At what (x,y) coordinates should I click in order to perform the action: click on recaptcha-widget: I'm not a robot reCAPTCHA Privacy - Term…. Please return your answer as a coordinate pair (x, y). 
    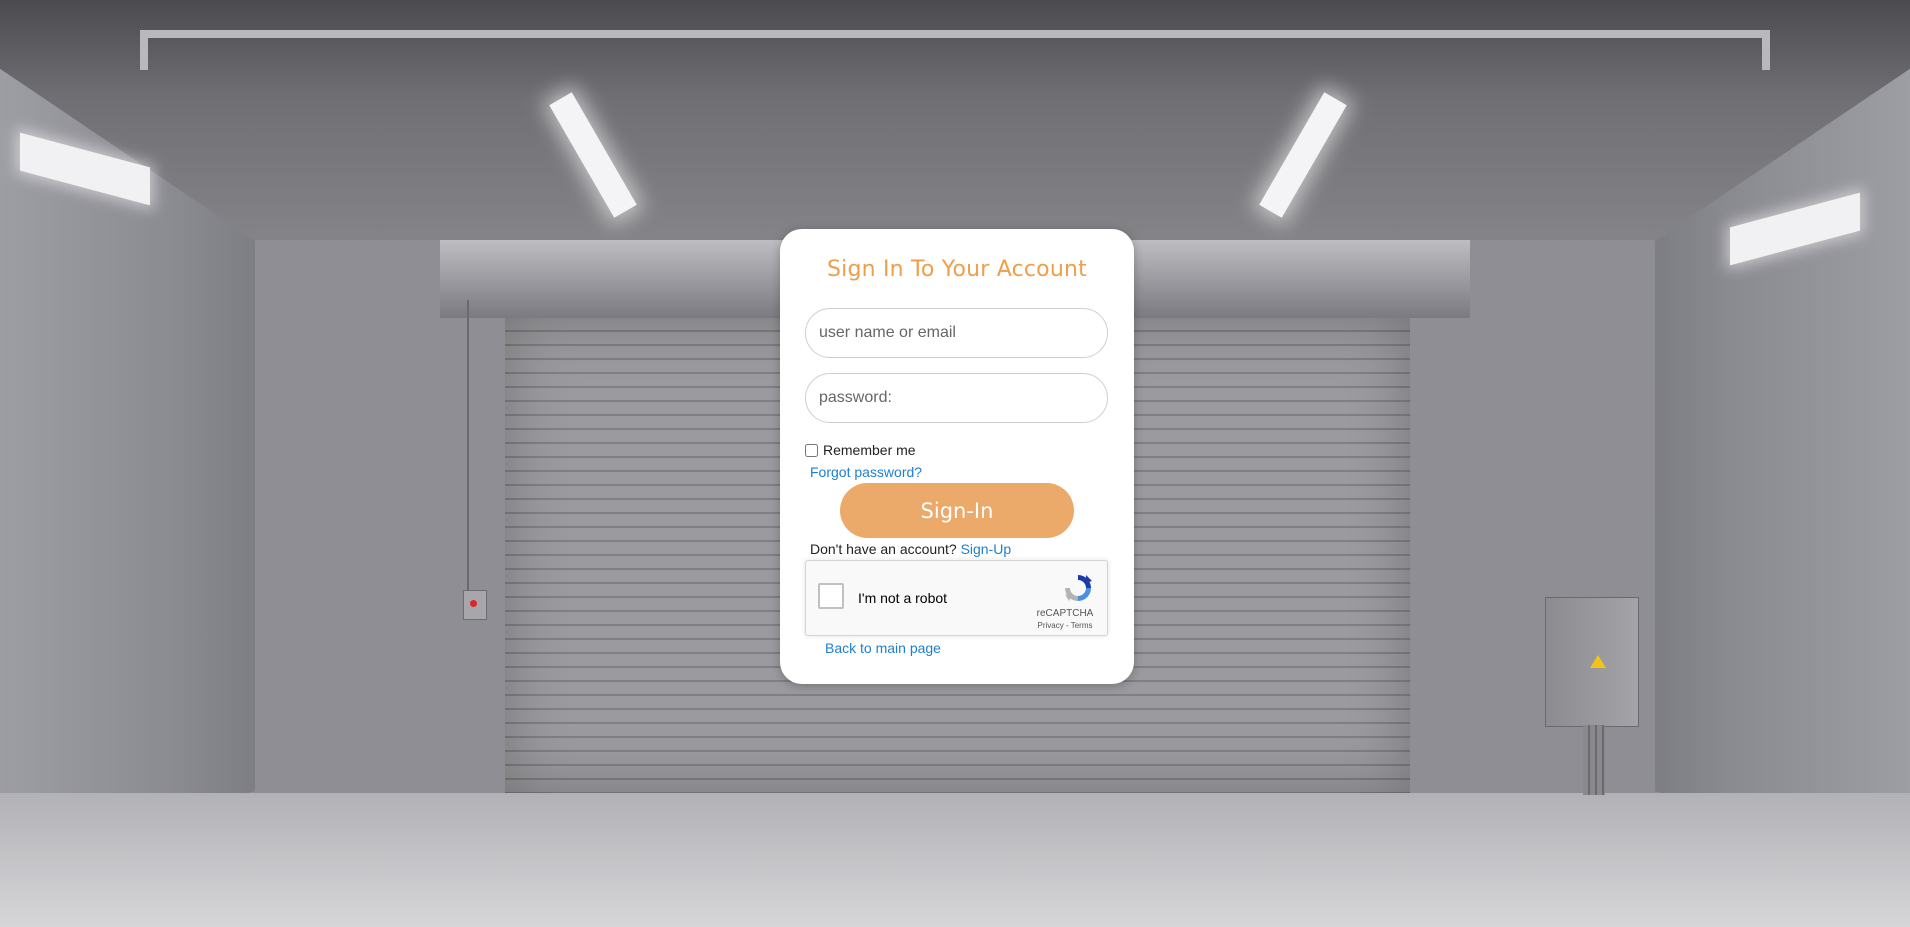
    Looking at the image, I should click on (956, 598).